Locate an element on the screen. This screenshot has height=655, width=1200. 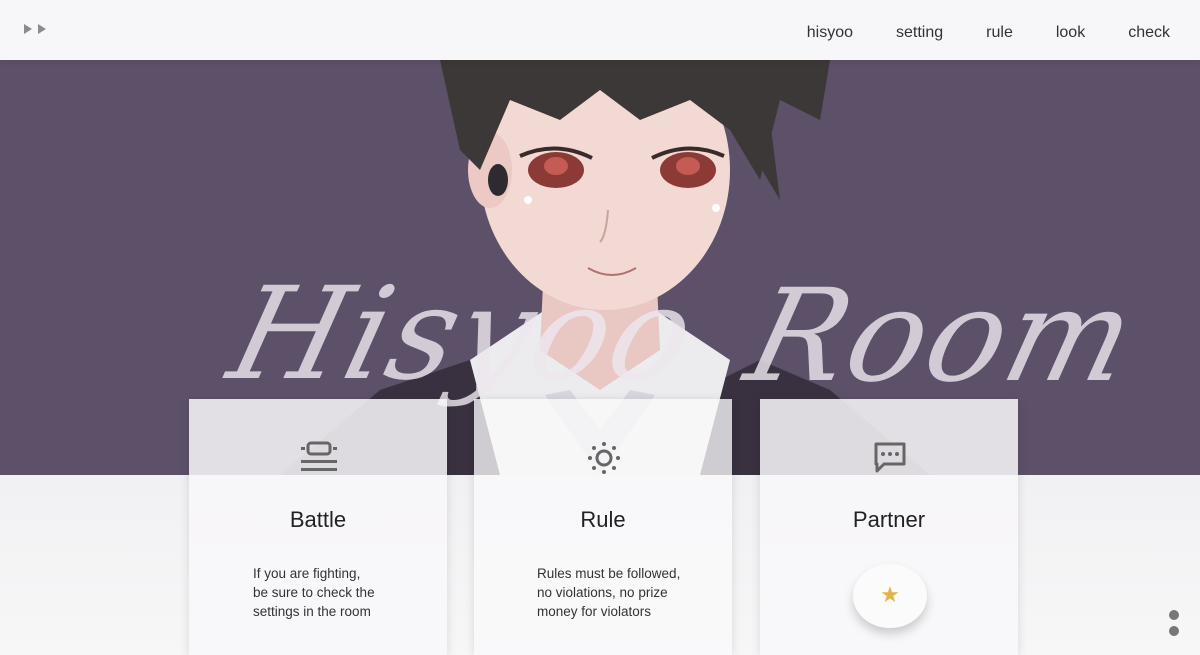
card-title: Rule is located at coordinates (603, 519).